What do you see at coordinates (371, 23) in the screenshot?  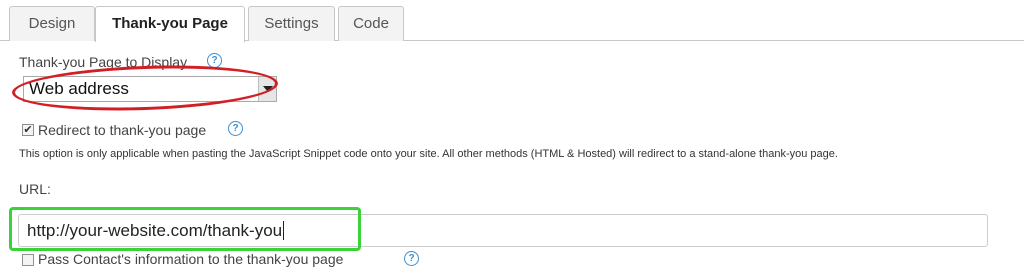 I see `tab-code: Code` at bounding box center [371, 23].